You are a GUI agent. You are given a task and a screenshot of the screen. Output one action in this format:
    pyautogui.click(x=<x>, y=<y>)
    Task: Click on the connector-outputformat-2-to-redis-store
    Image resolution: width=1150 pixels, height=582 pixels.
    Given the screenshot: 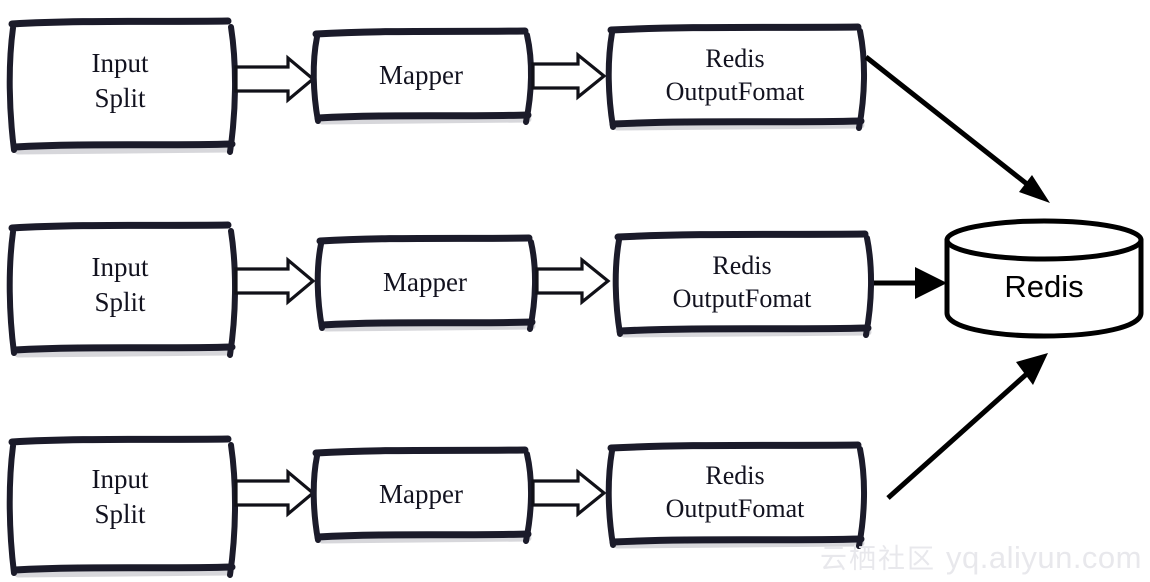 What is the action you would take?
    pyautogui.click(x=910, y=283)
    